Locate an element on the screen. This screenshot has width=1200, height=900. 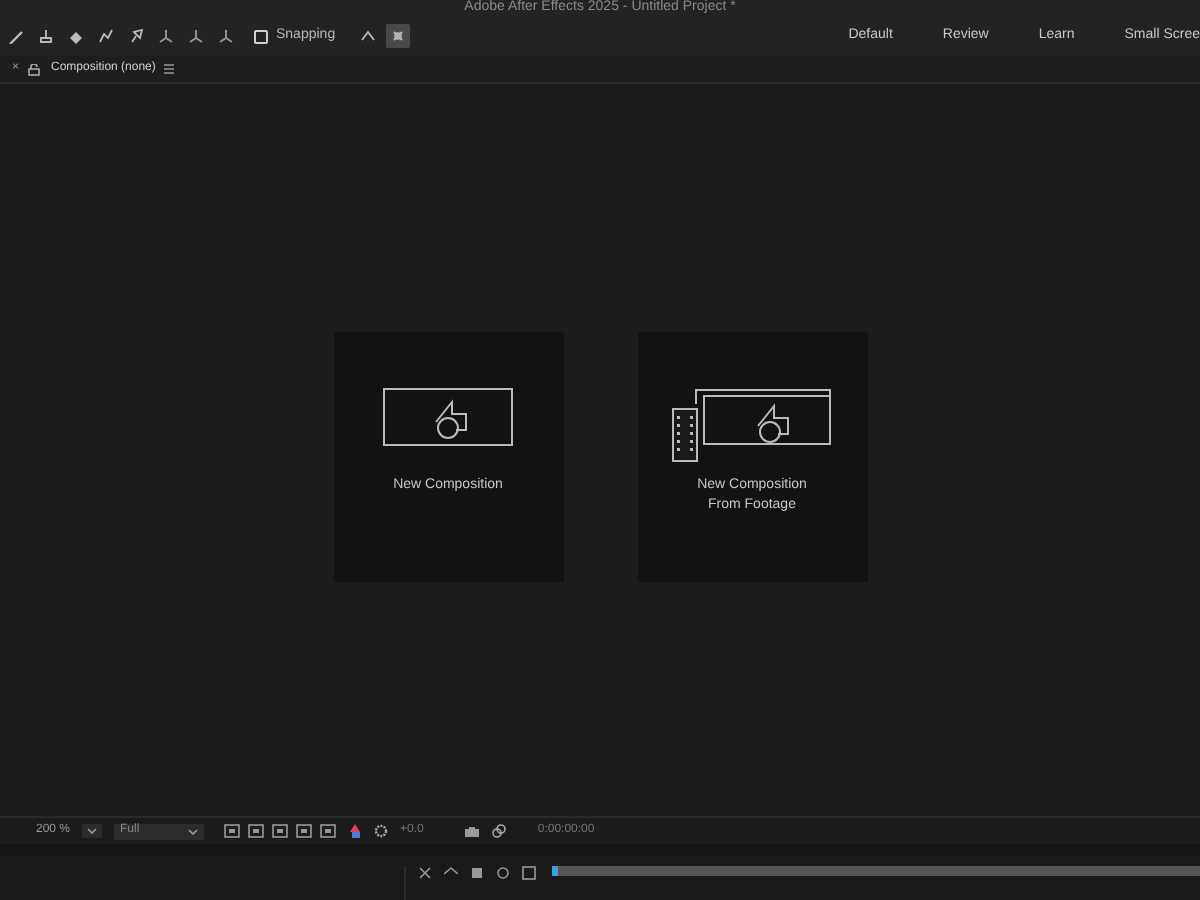
channels-icon is located at coordinates (498, 831).